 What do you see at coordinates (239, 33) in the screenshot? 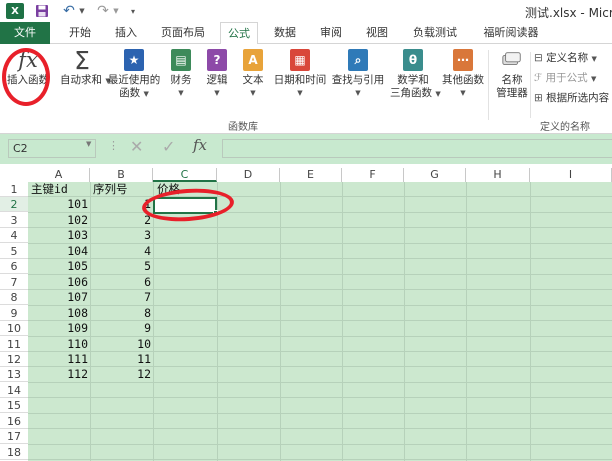
I see `tab-formulas: 公式` at bounding box center [239, 33].